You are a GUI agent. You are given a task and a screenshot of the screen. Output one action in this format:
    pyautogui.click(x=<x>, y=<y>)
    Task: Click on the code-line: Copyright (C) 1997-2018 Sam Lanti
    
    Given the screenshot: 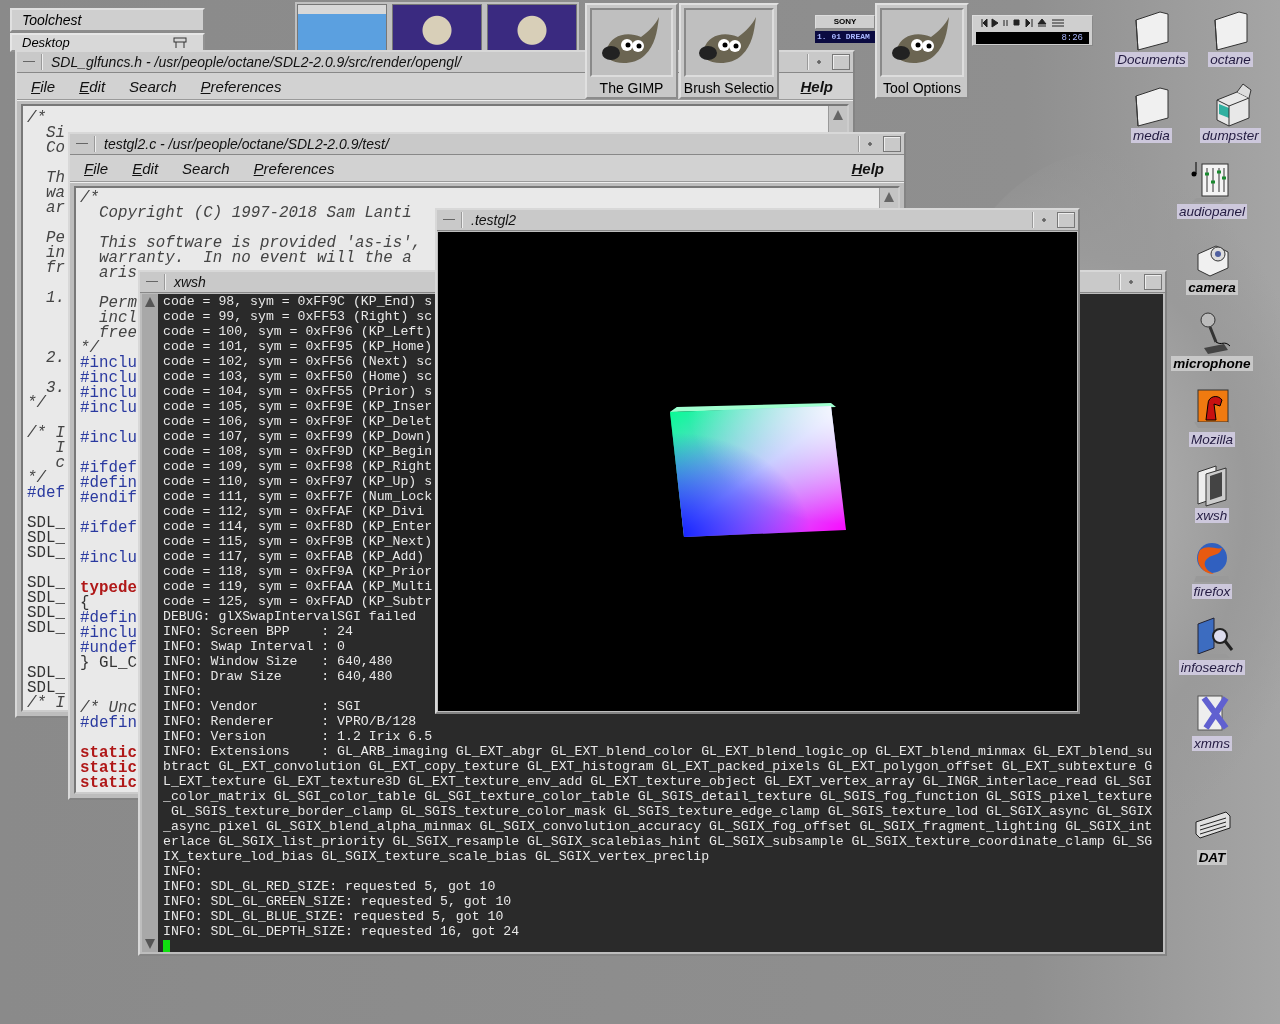 What is the action you would take?
    pyautogui.click(x=254, y=213)
    